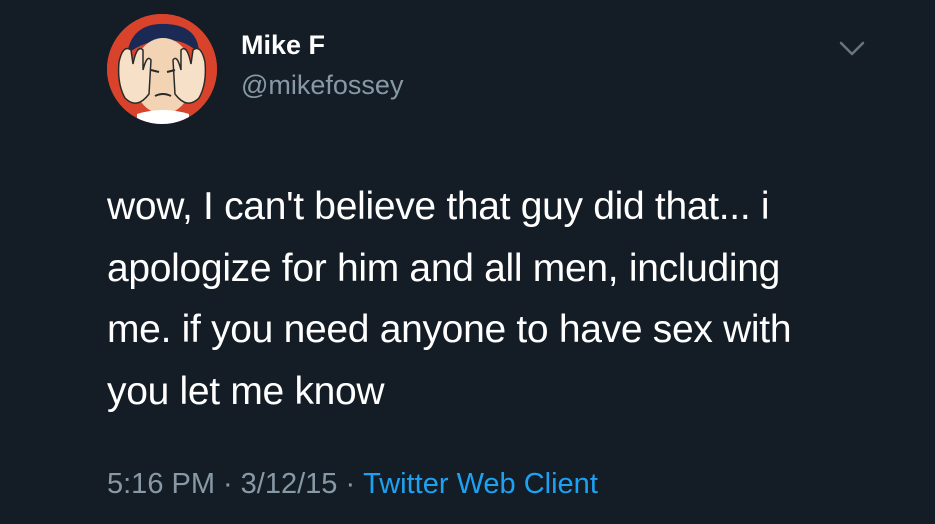 Image resolution: width=935 pixels, height=524 pixels. What do you see at coordinates (852, 49) in the screenshot?
I see `chevron-down-icon` at bounding box center [852, 49].